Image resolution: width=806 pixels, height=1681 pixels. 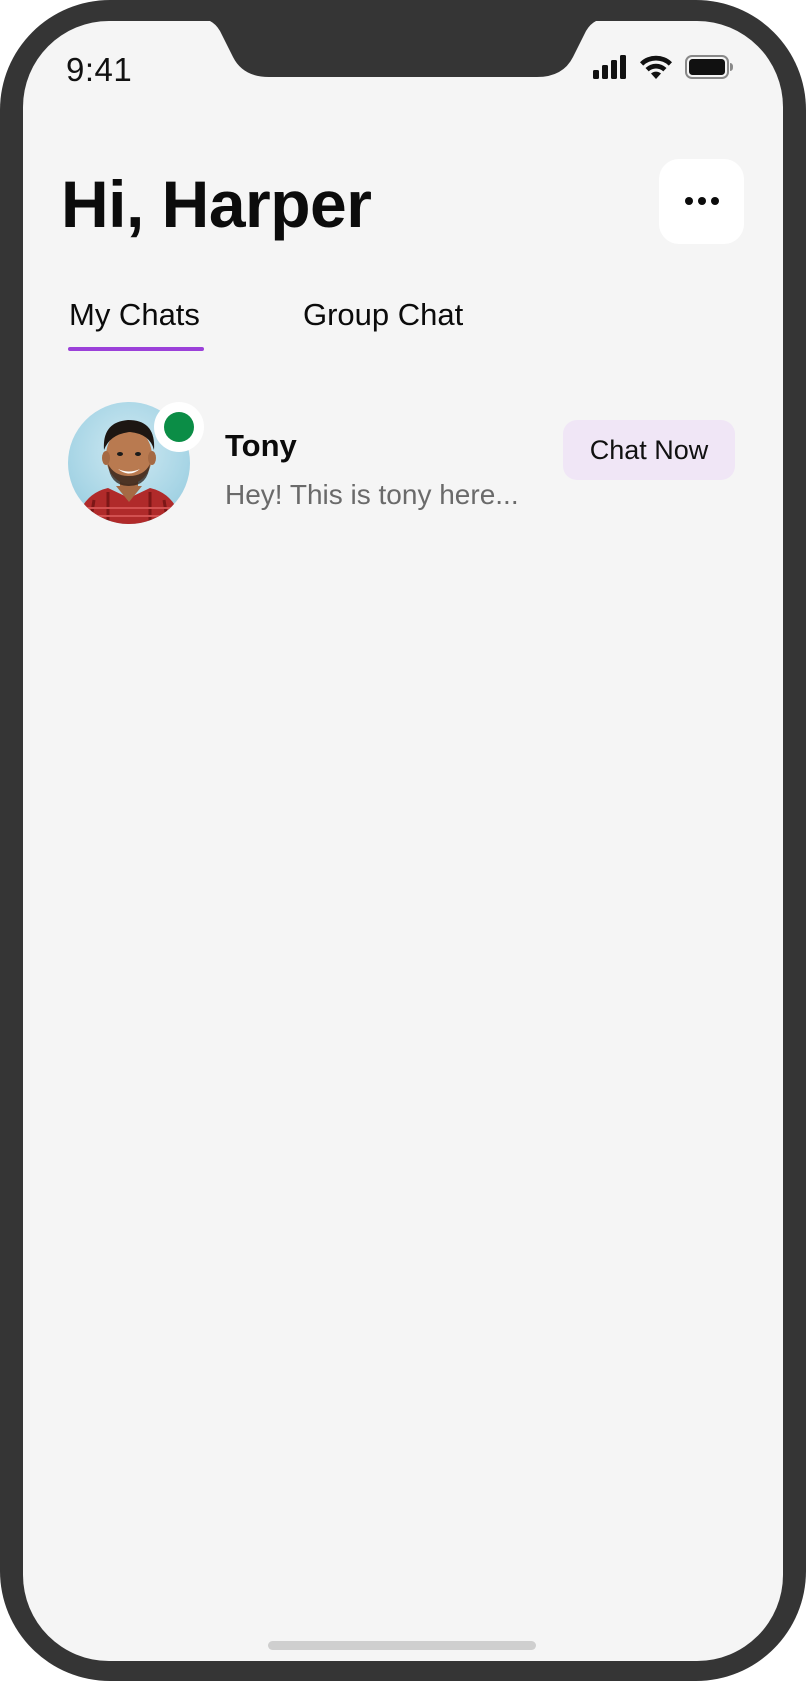 What do you see at coordinates (99, 69) in the screenshot?
I see `status-time: 9:41` at bounding box center [99, 69].